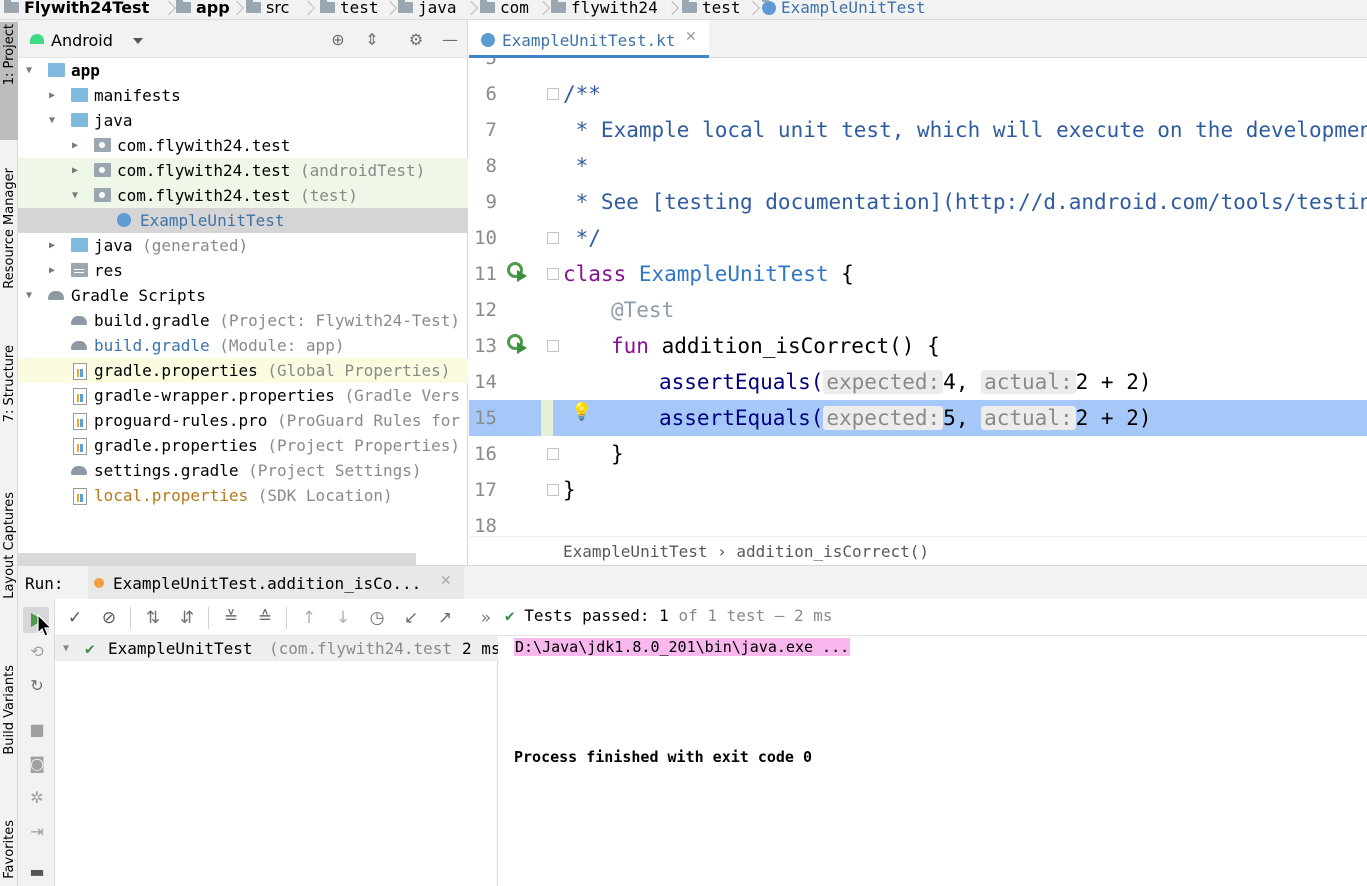  What do you see at coordinates (9, 243) in the screenshot?
I see `tool-tab-resource-manager: Resource Manager` at bounding box center [9, 243].